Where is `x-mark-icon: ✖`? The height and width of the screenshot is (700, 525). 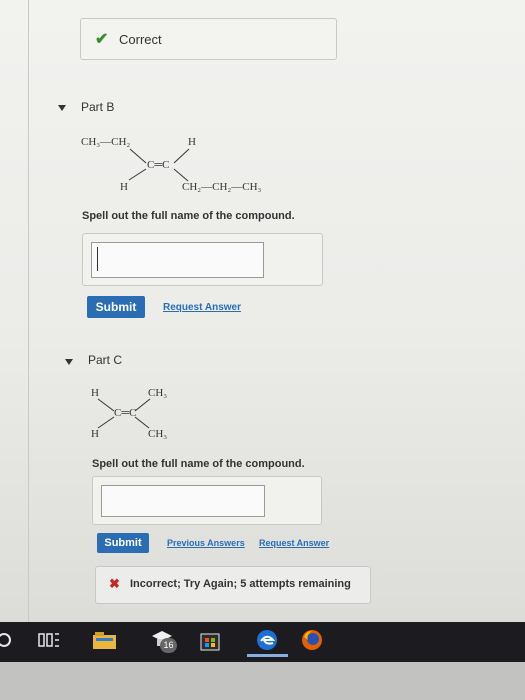
x-mark-icon: ✖ is located at coordinates (114, 583).